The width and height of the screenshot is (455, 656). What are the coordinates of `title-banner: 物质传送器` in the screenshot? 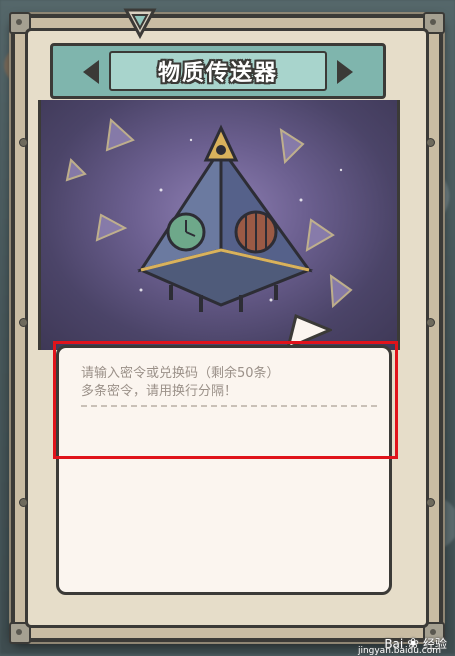 It's located at (218, 71).